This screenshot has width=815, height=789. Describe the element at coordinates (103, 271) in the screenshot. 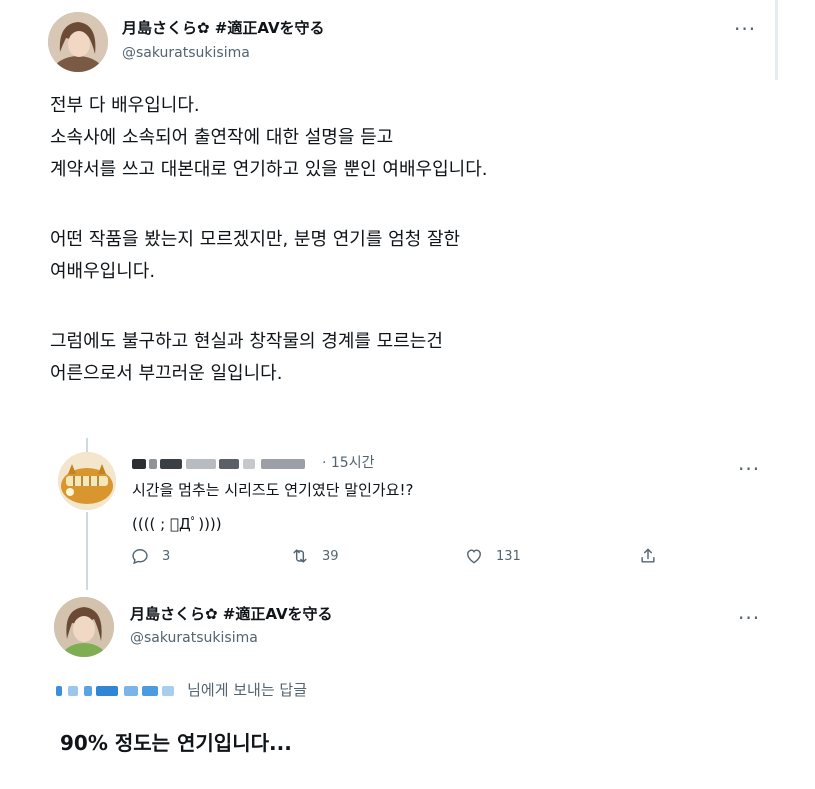

I see `tweet-line: 여배우입니다.` at that location.